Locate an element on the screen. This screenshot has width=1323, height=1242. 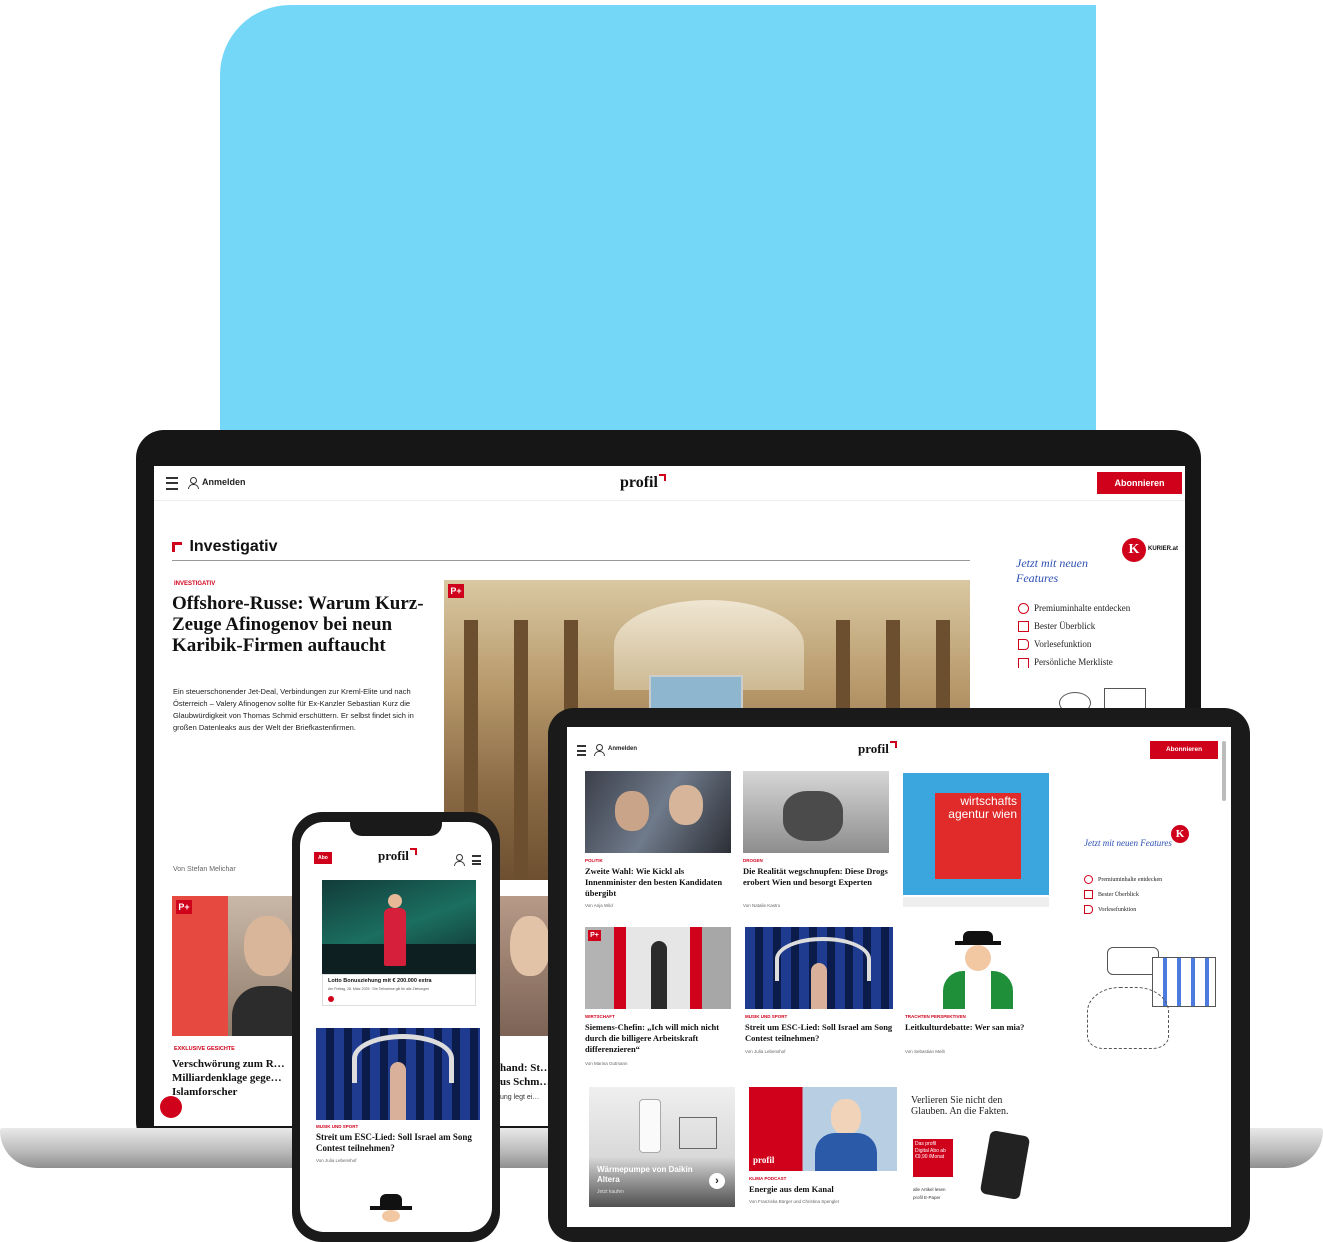
ad-text: wirtschafts agentur wien is located at coordinates (982, 807).